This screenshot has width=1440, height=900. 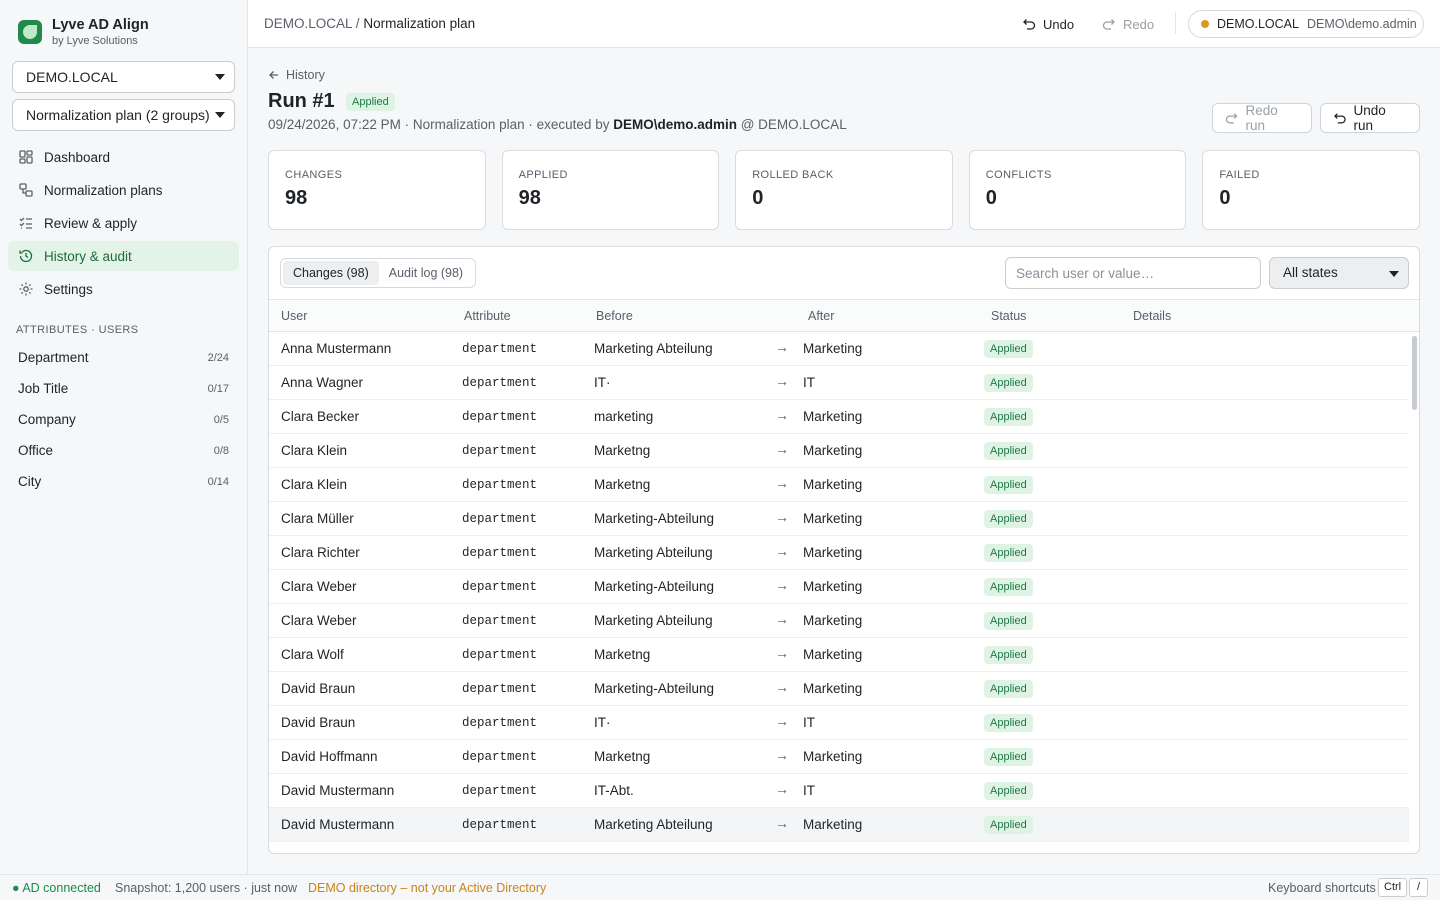 What do you see at coordinates (839, 723) in the screenshot?
I see `table-row: David Braun department IT· → IT Applied` at bounding box center [839, 723].